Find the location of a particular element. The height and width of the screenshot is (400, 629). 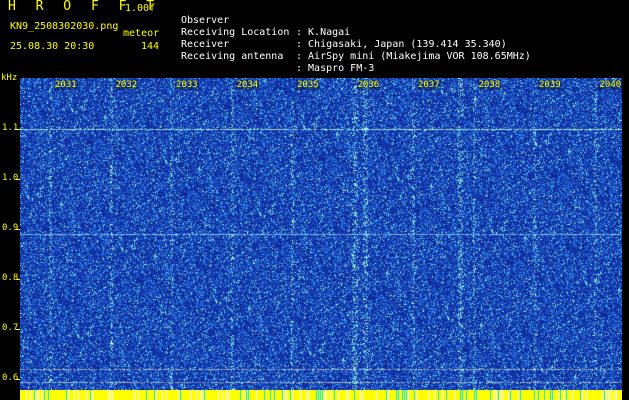

meteor-count: 144 is located at coordinates (150, 46).